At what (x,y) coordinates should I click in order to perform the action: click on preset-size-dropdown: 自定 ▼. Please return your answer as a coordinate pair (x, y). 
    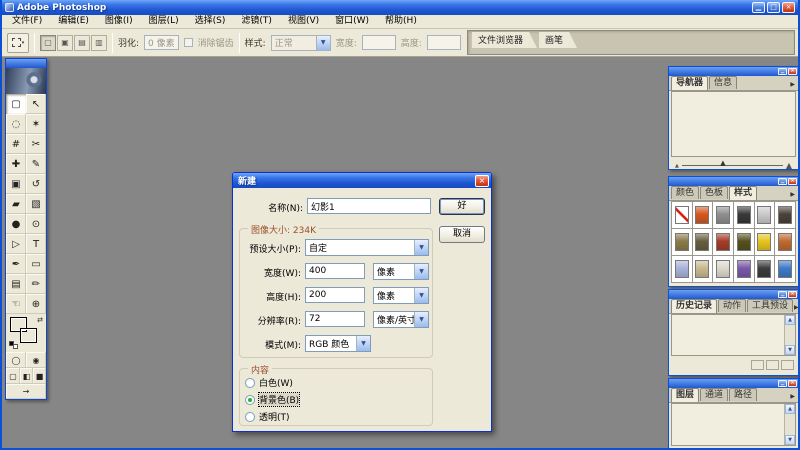
    Looking at the image, I should click on (367, 247).